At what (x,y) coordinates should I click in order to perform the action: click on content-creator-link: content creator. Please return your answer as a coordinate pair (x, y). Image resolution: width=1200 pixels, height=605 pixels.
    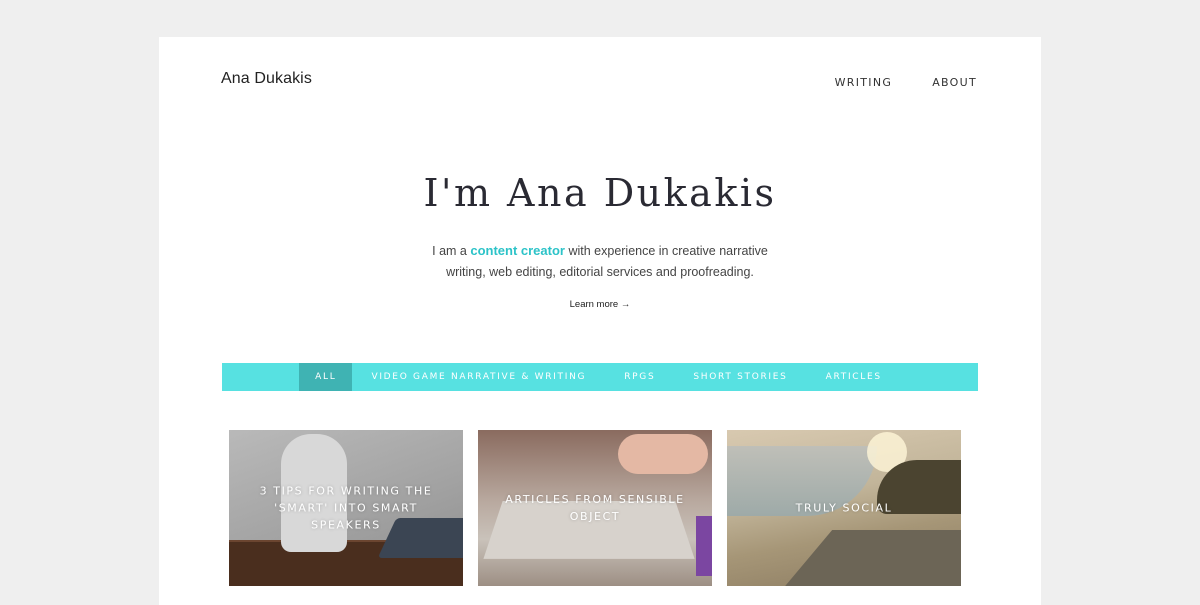
    Looking at the image, I should click on (517, 250).